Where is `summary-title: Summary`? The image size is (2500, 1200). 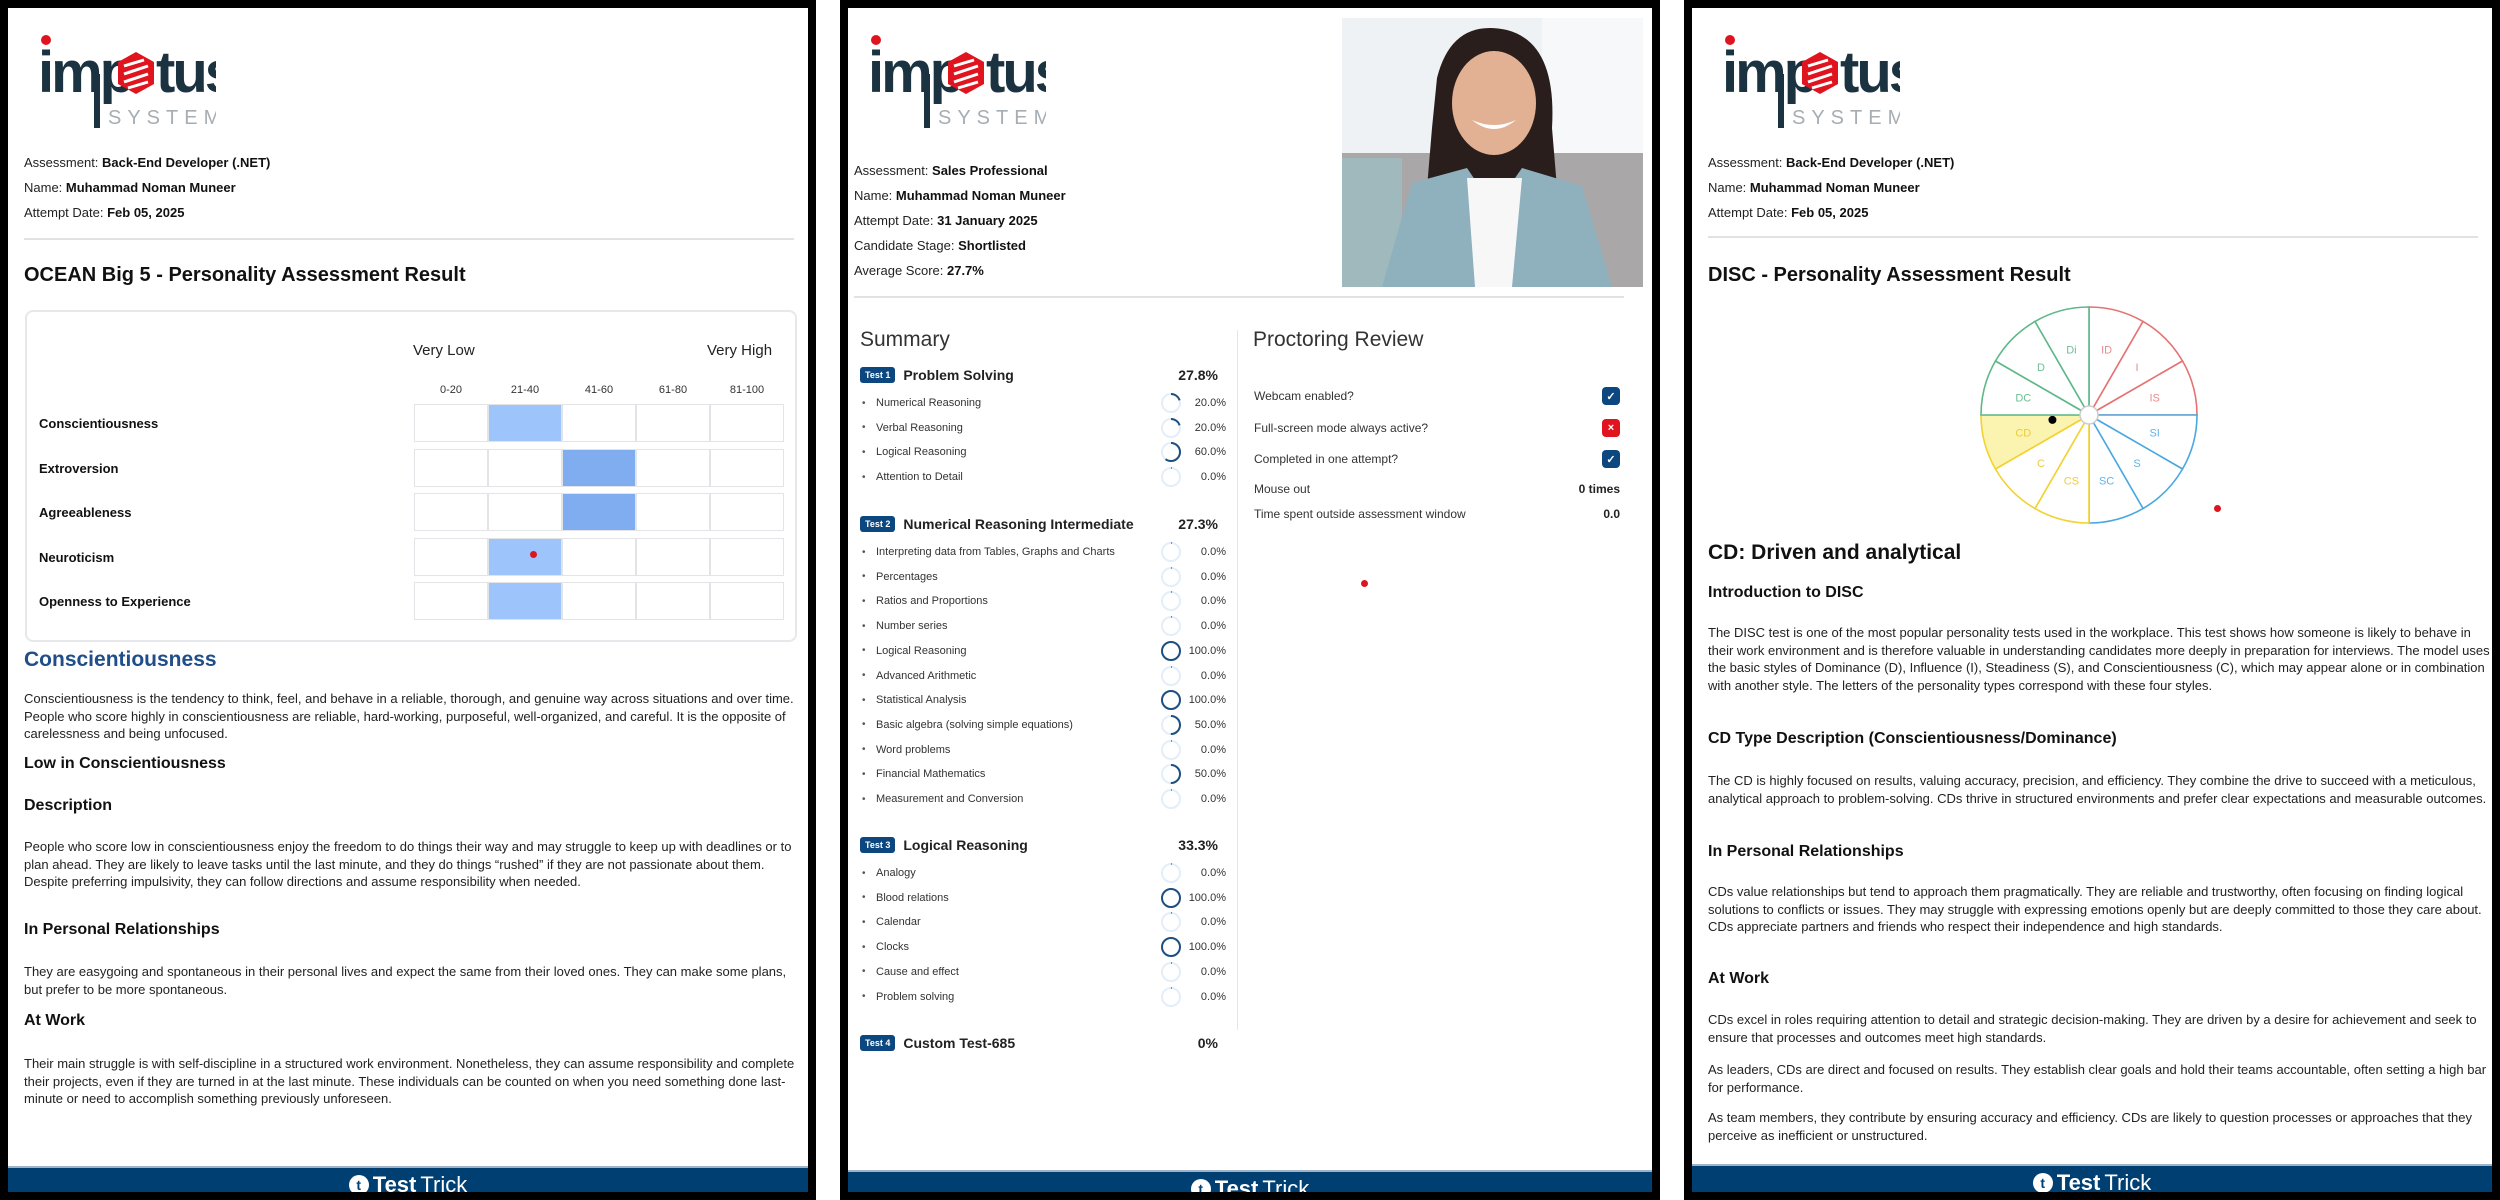
summary-title: Summary is located at coordinates (905, 339).